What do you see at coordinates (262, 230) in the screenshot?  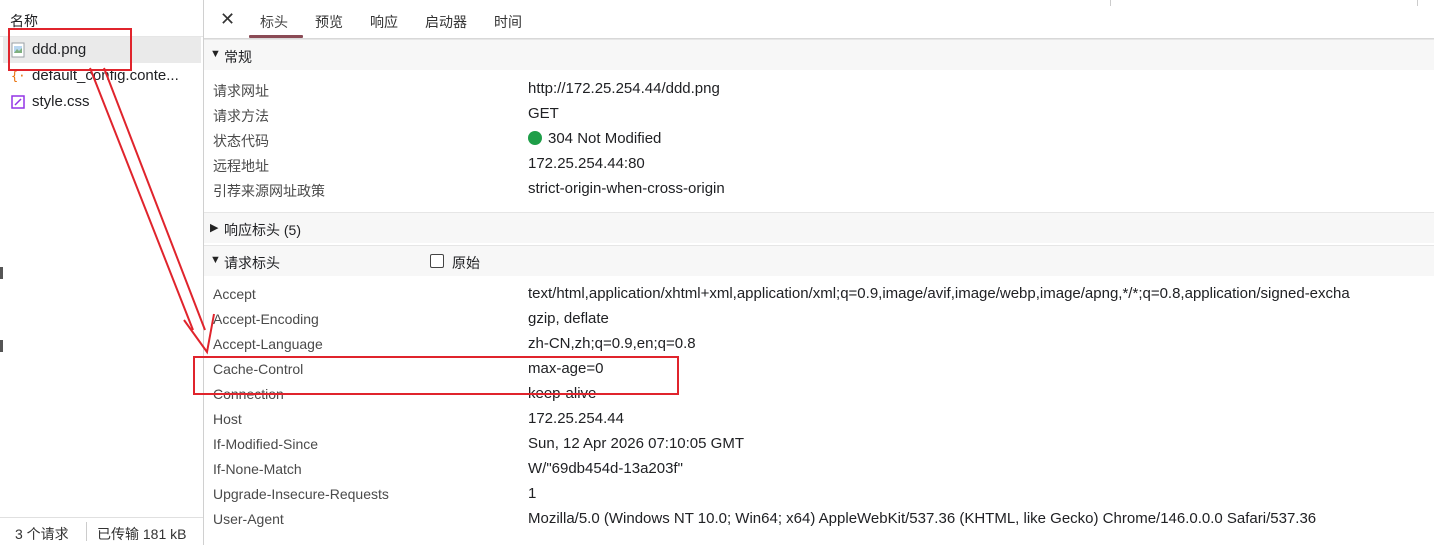 I see `section-title: 响应标头 (5)` at bounding box center [262, 230].